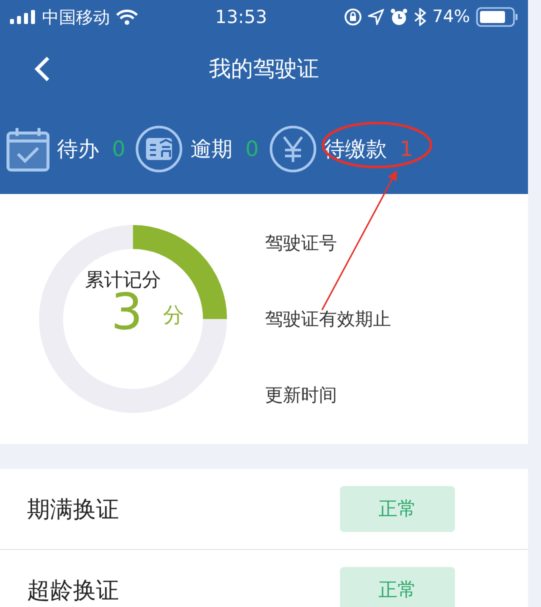  What do you see at coordinates (497, 17) in the screenshot?
I see `battery-icon` at bounding box center [497, 17].